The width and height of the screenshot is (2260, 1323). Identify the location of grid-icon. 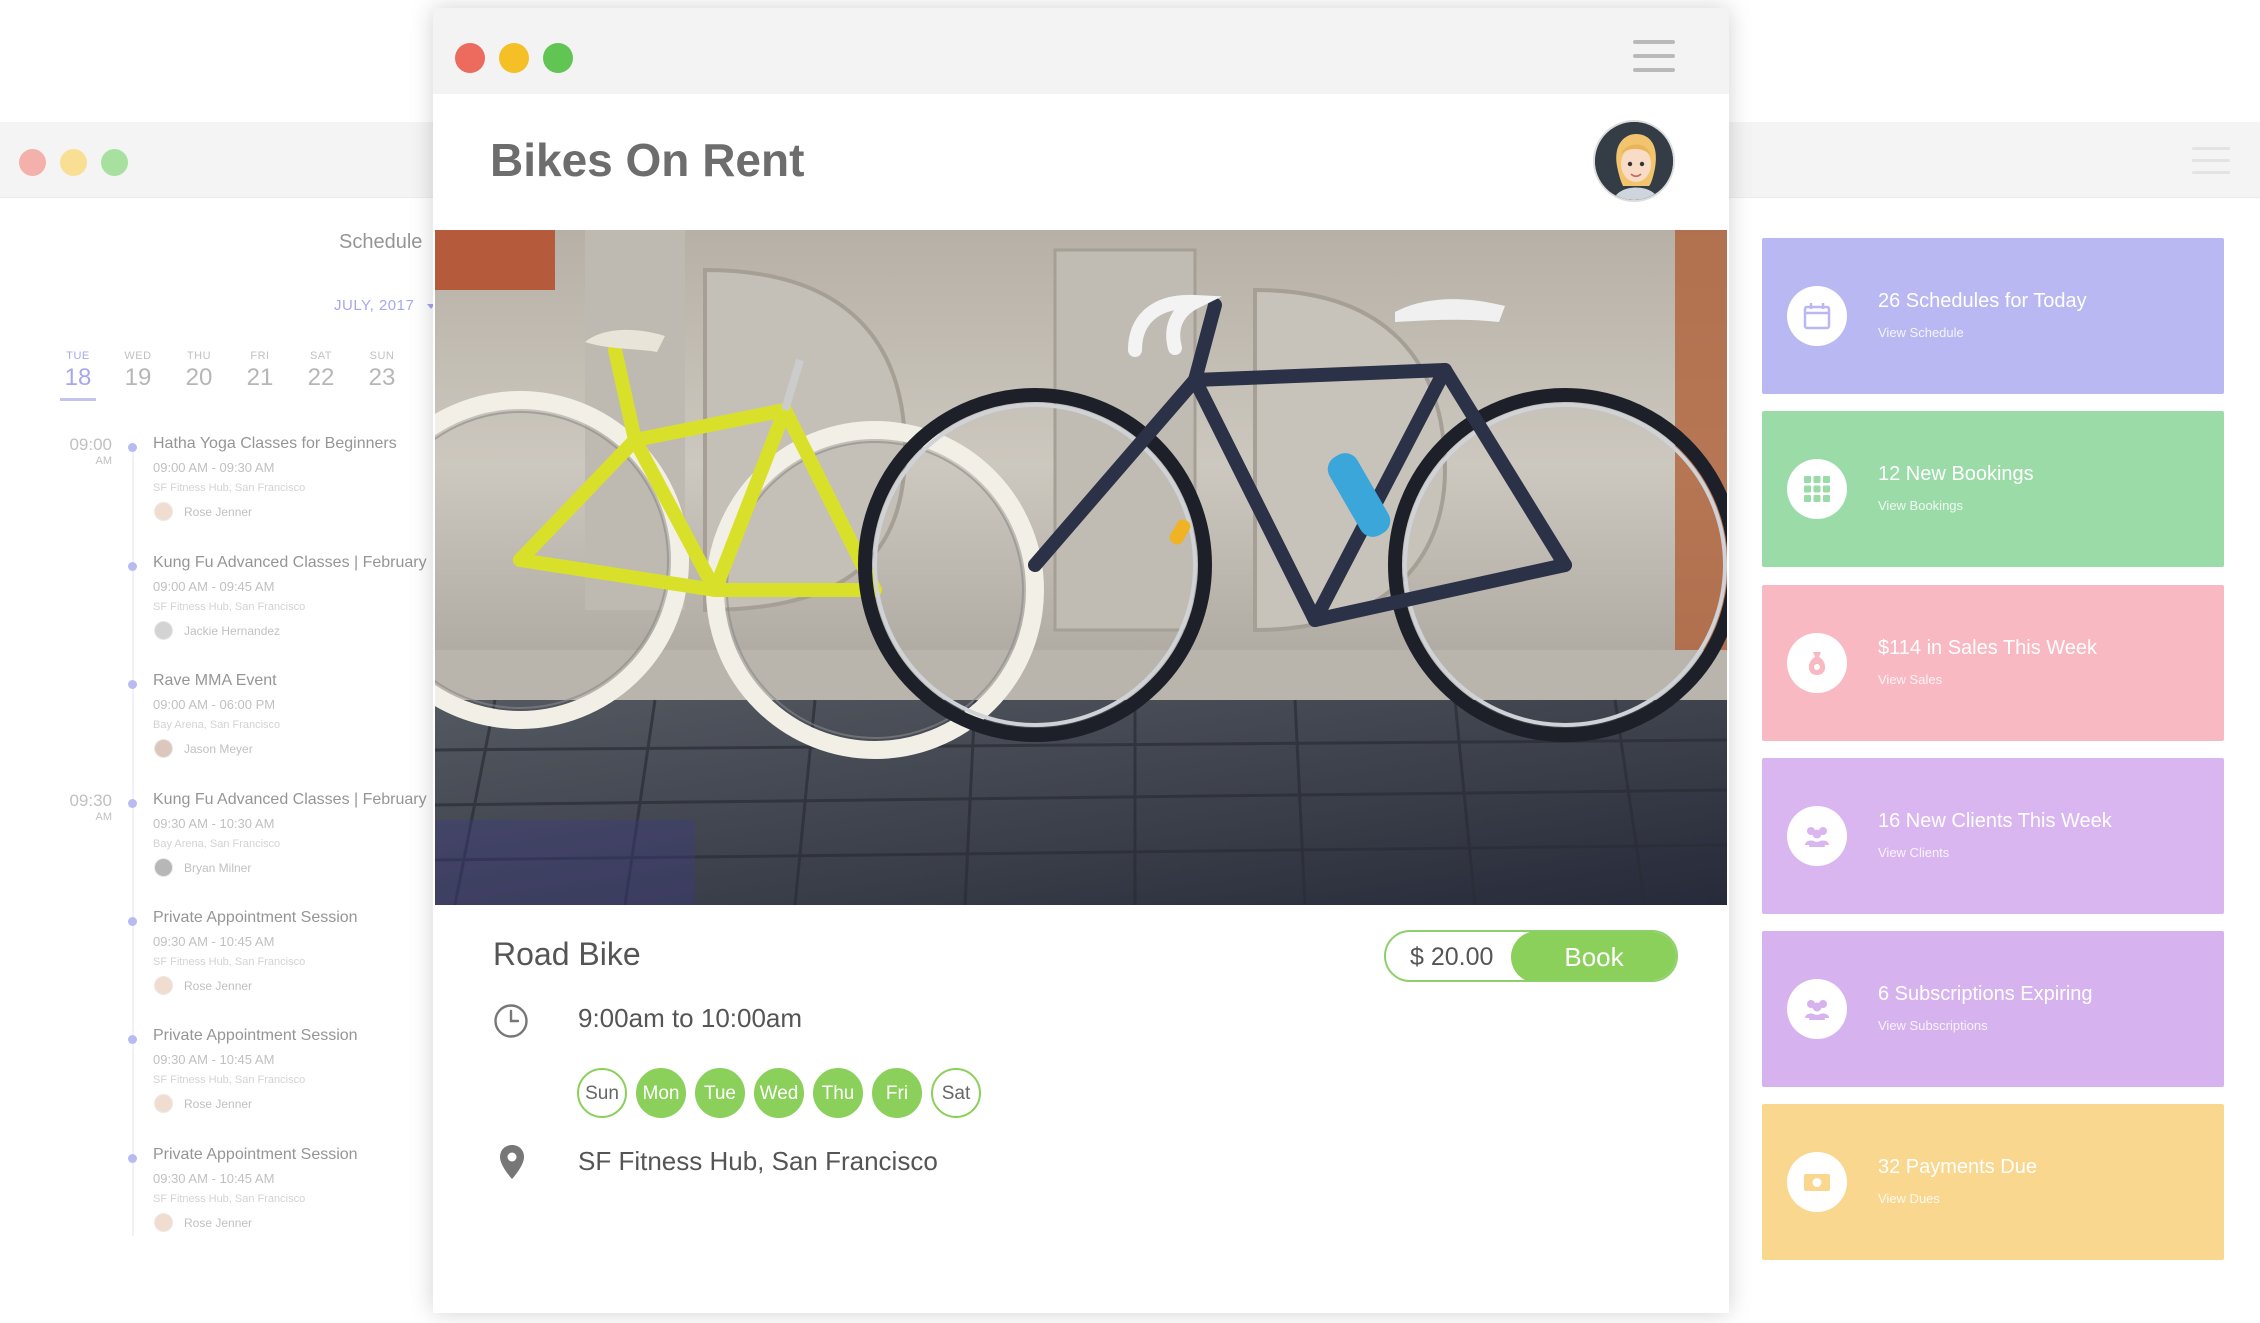
(1817, 489).